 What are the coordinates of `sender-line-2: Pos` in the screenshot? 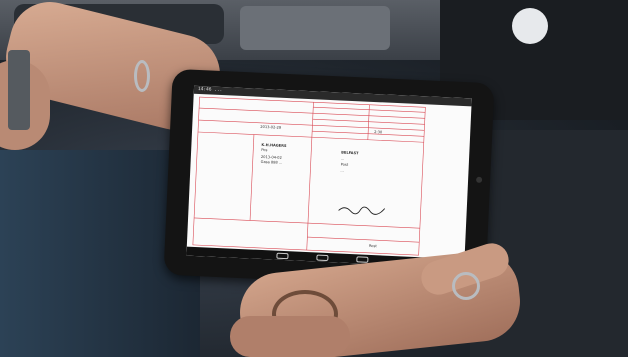 It's located at (264, 150).